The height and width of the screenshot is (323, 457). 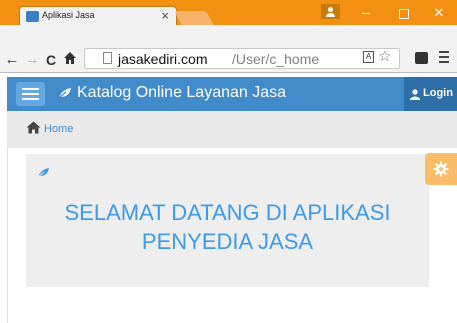 I want to click on site-brand: Katalog Online Layanan Jasa, so click(x=181, y=93).